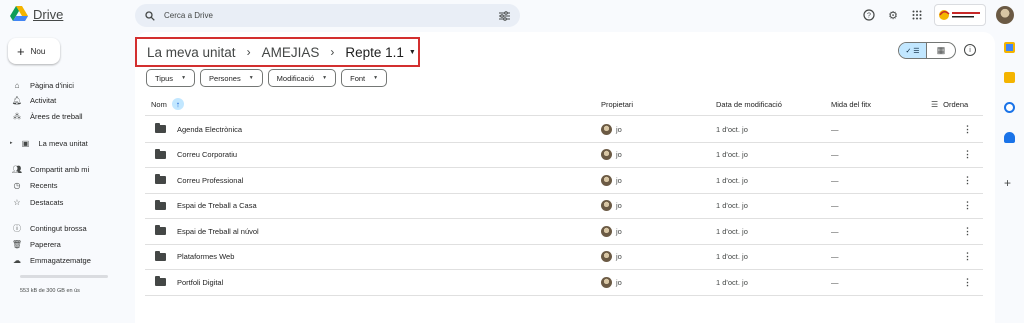  What do you see at coordinates (331, 15) in the screenshot?
I see `search-input: Cerca a Drive` at bounding box center [331, 15].